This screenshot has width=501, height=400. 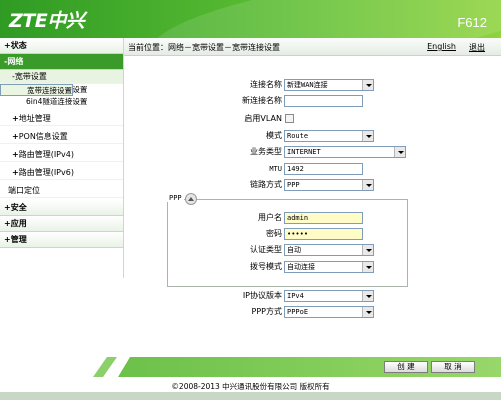 What do you see at coordinates (289, 118) in the screenshot?
I see `vlan-checkbox` at bounding box center [289, 118].